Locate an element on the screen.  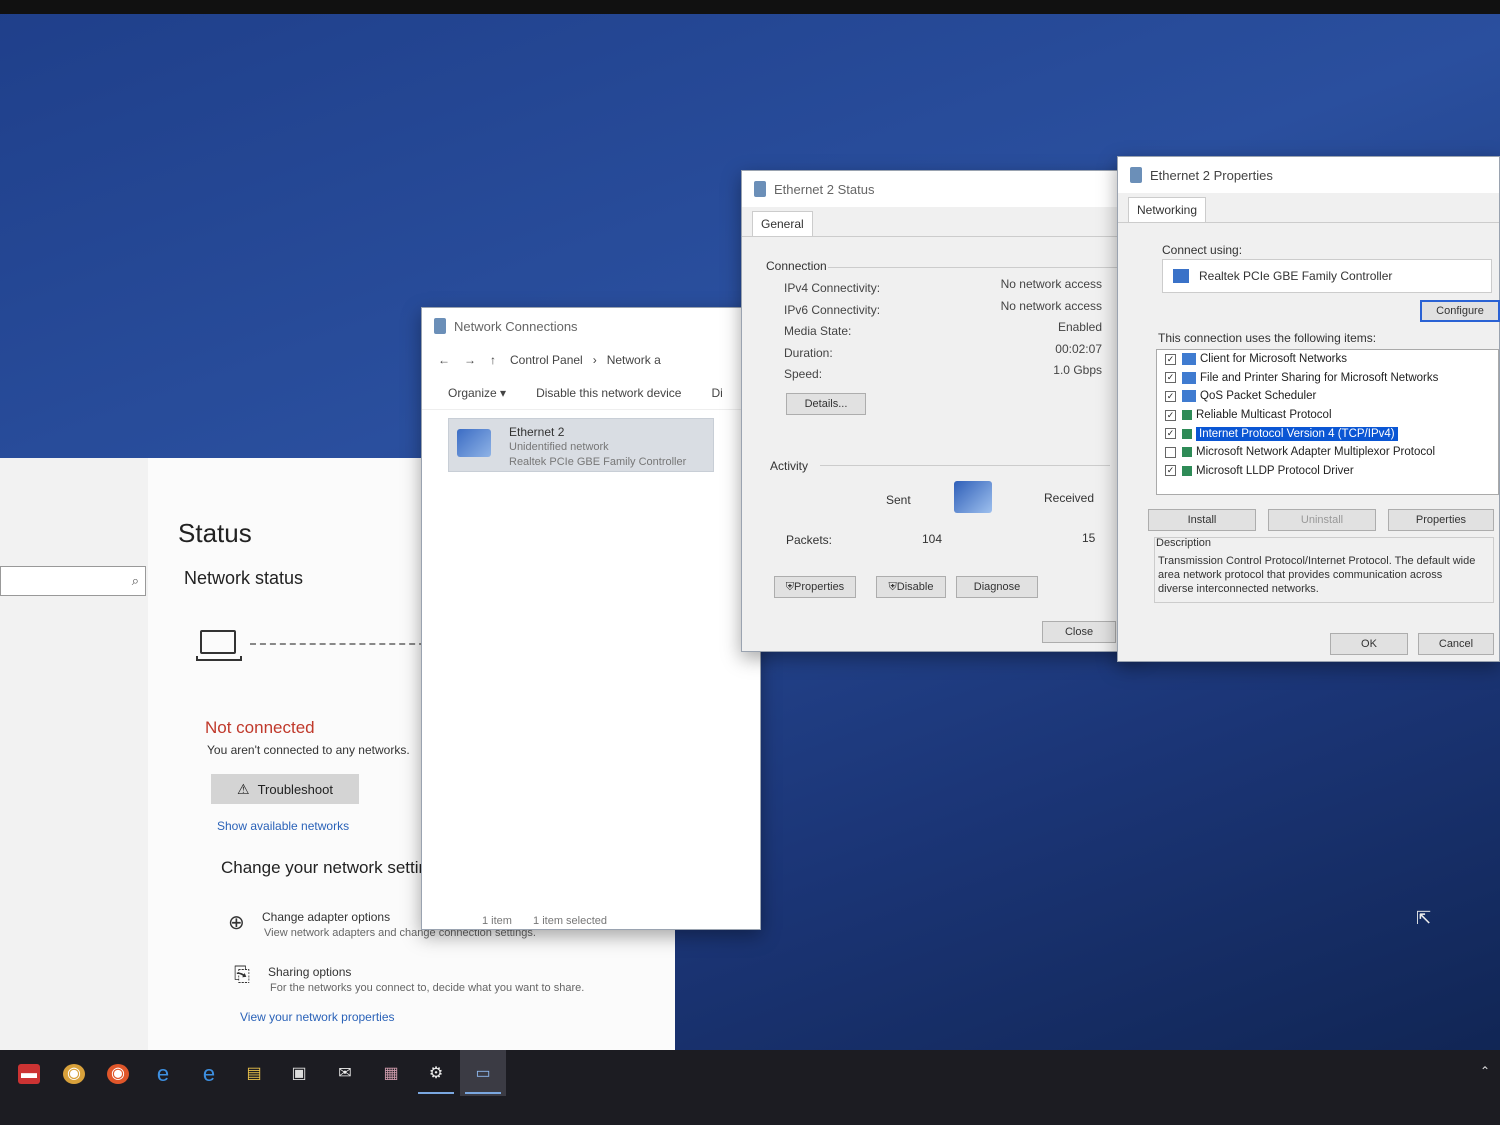
packets-received-value: 15 is located at coordinates (1089, 538).